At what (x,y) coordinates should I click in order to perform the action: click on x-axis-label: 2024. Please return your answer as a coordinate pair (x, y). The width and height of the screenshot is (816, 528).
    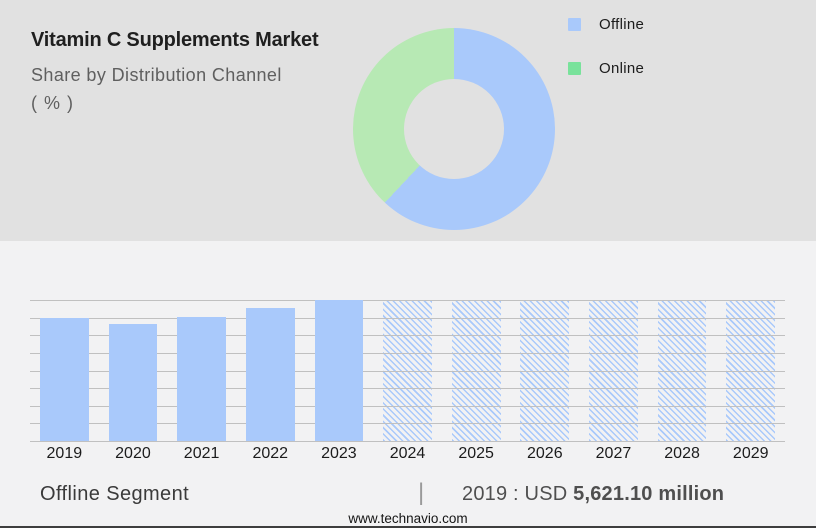
    Looking at the image, I should click on (407, 453).